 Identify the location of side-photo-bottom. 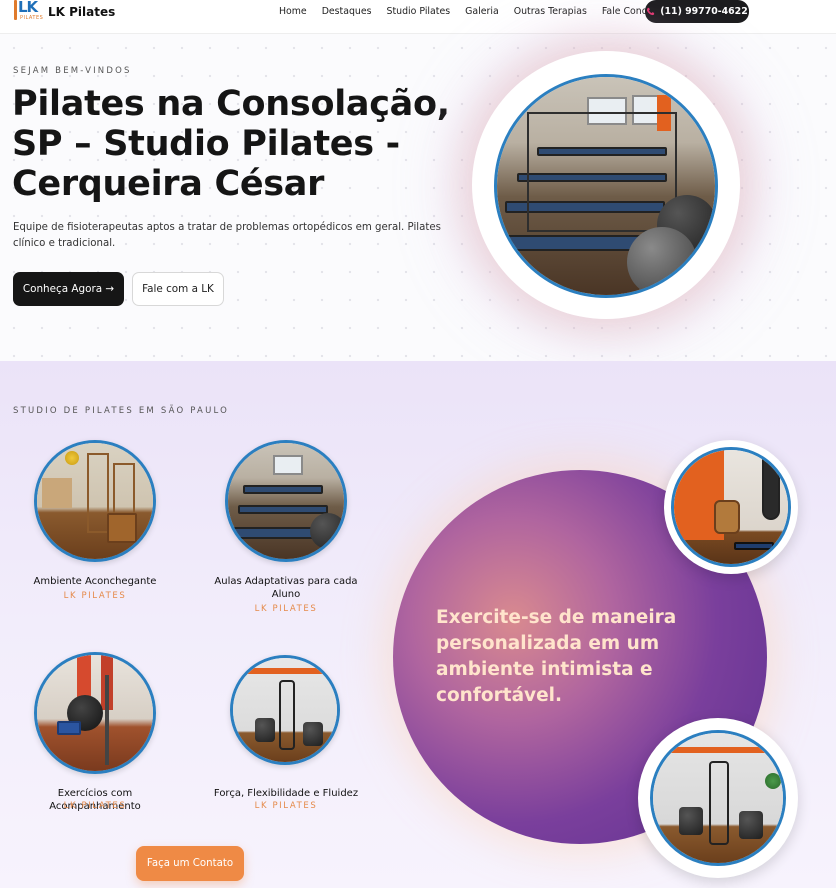
(718, 798).